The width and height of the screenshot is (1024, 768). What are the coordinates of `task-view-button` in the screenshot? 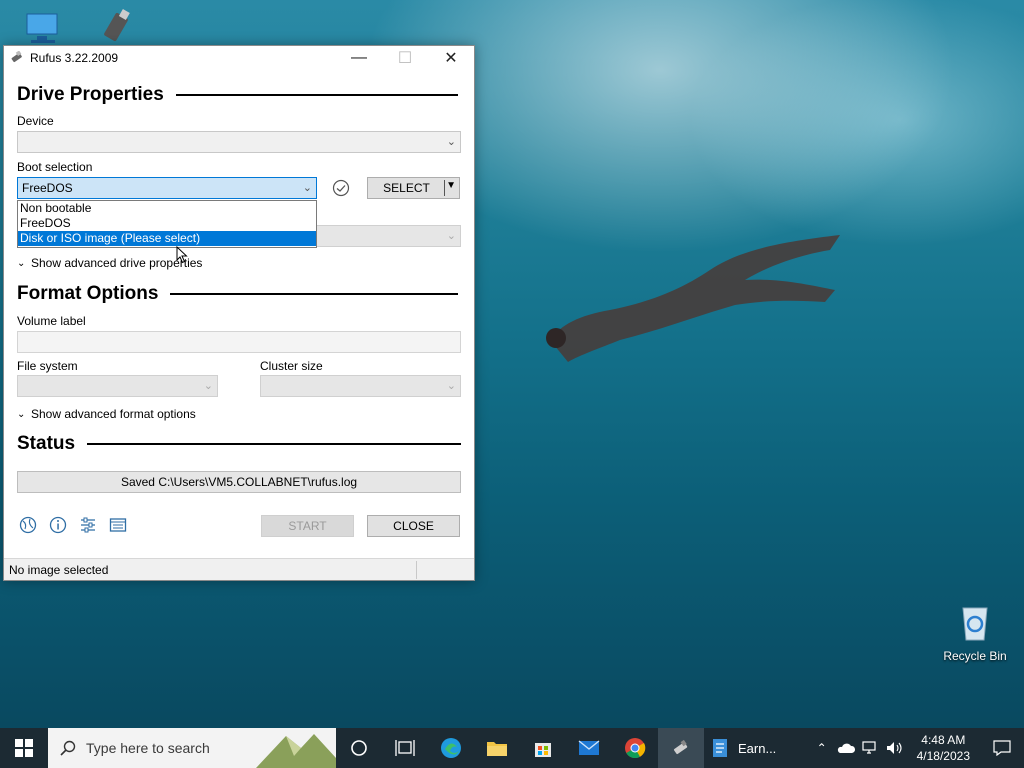 It's located at (405, 748).